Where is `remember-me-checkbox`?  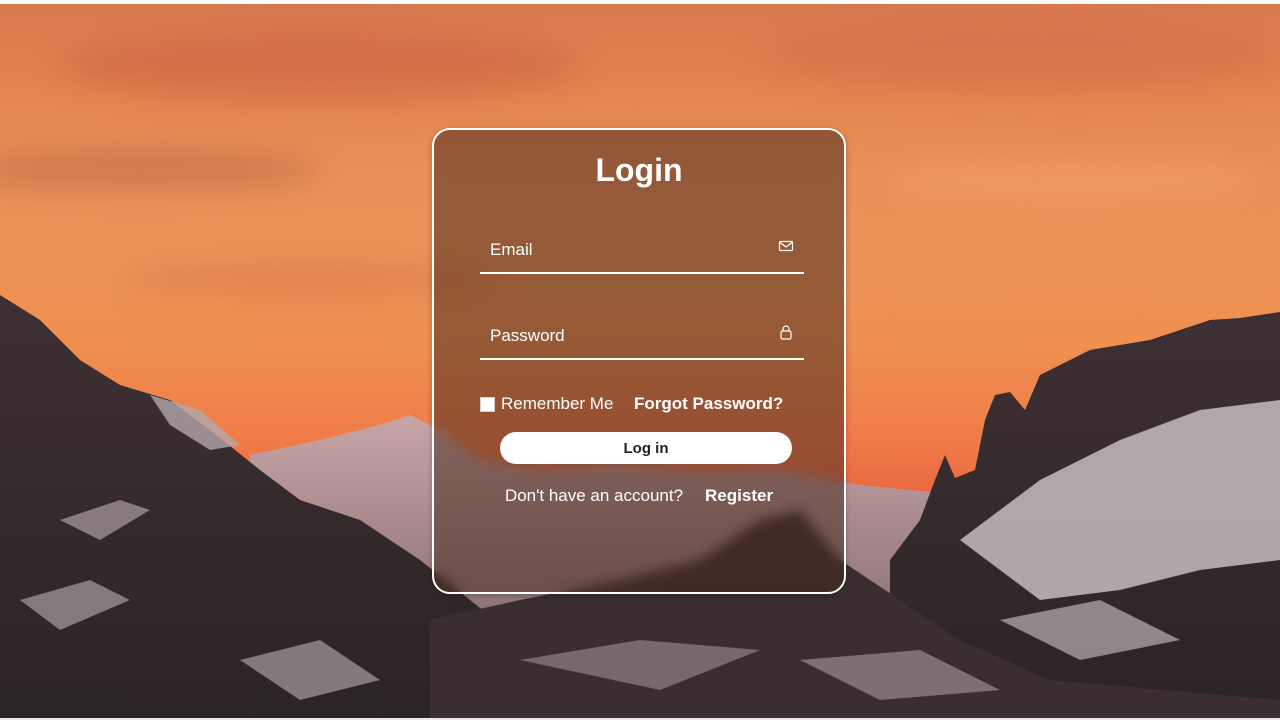
remember-me-checkbox is located at coordinates (487, 404).